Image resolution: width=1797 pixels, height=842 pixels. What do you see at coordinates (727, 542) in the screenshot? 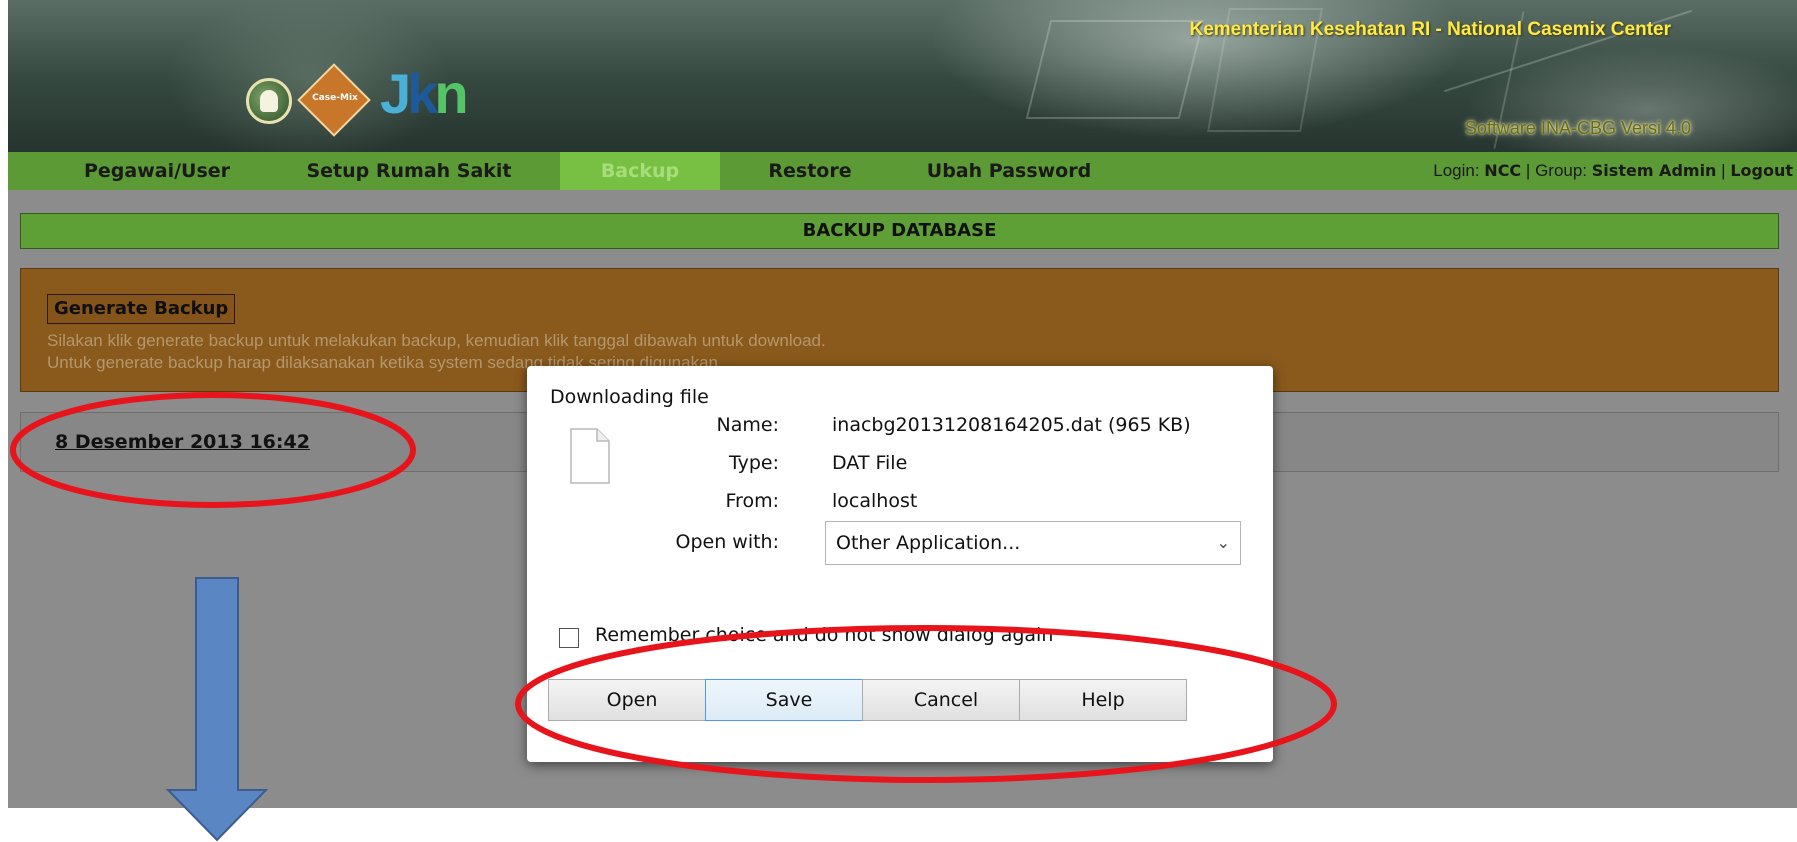
I see `open-with-label: Open with:` at bounding box center [727, 542].